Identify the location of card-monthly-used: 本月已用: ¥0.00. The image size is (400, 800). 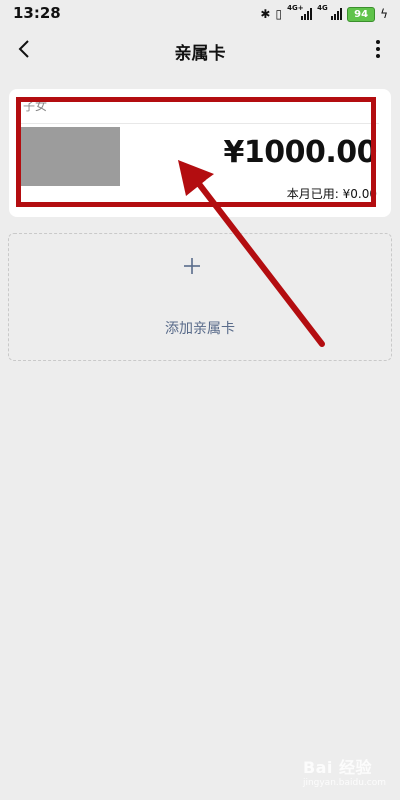
(331, 194).